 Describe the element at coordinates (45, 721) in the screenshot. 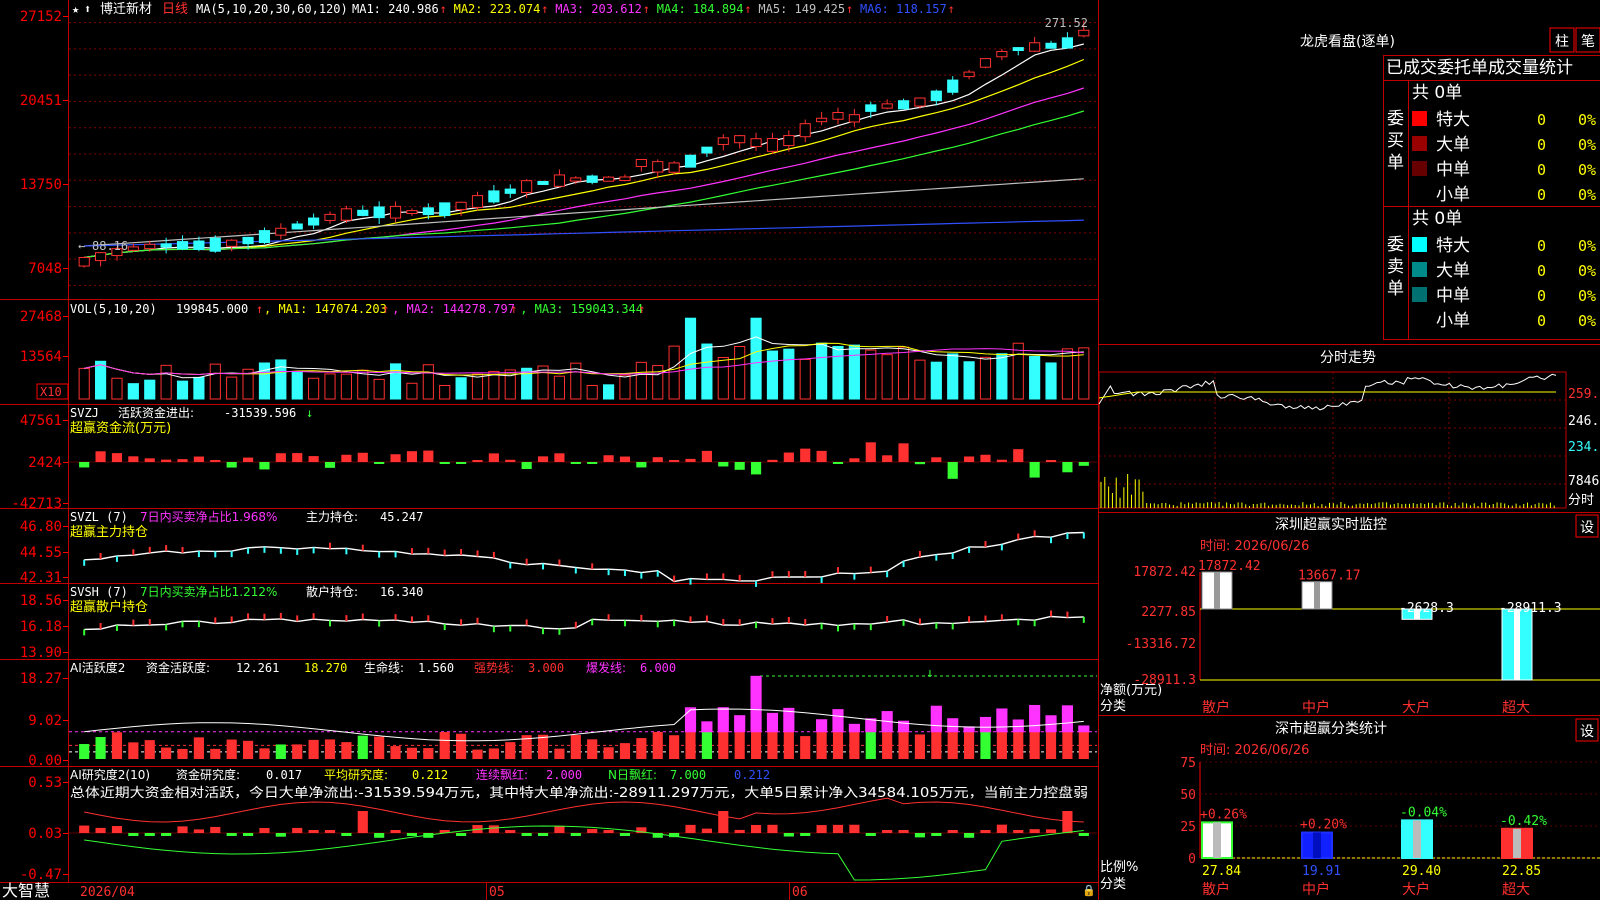

I see `y-tick-label: 9.02` at that location.